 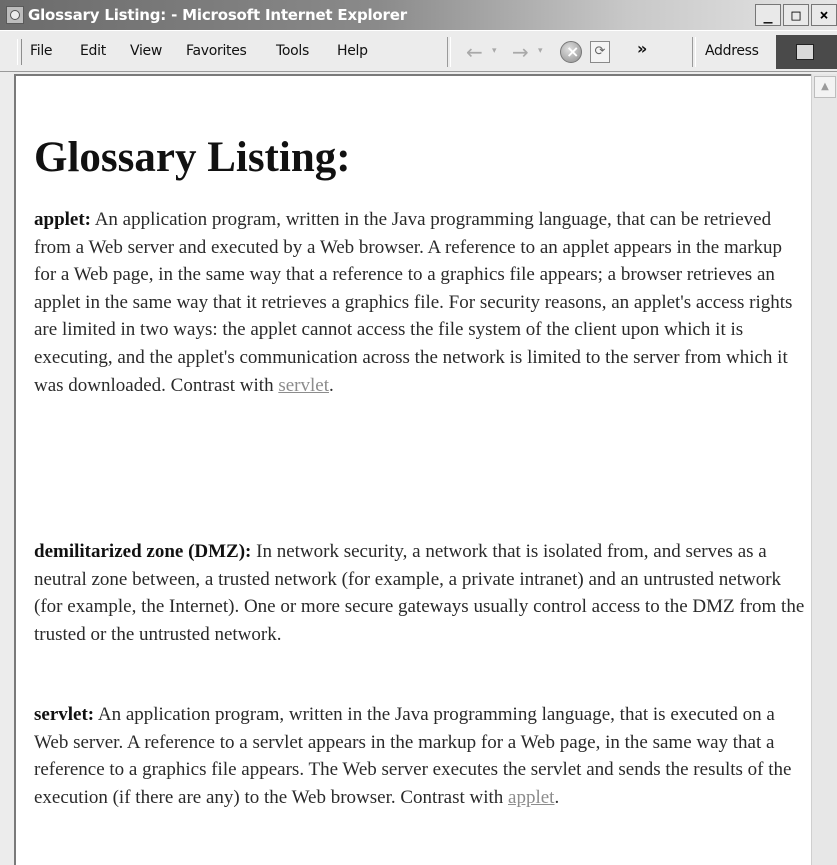 What do you see at coordinates (15, 15) in the screenshot?
I see `ie-logo-icon` at bounding box center [15, 15].